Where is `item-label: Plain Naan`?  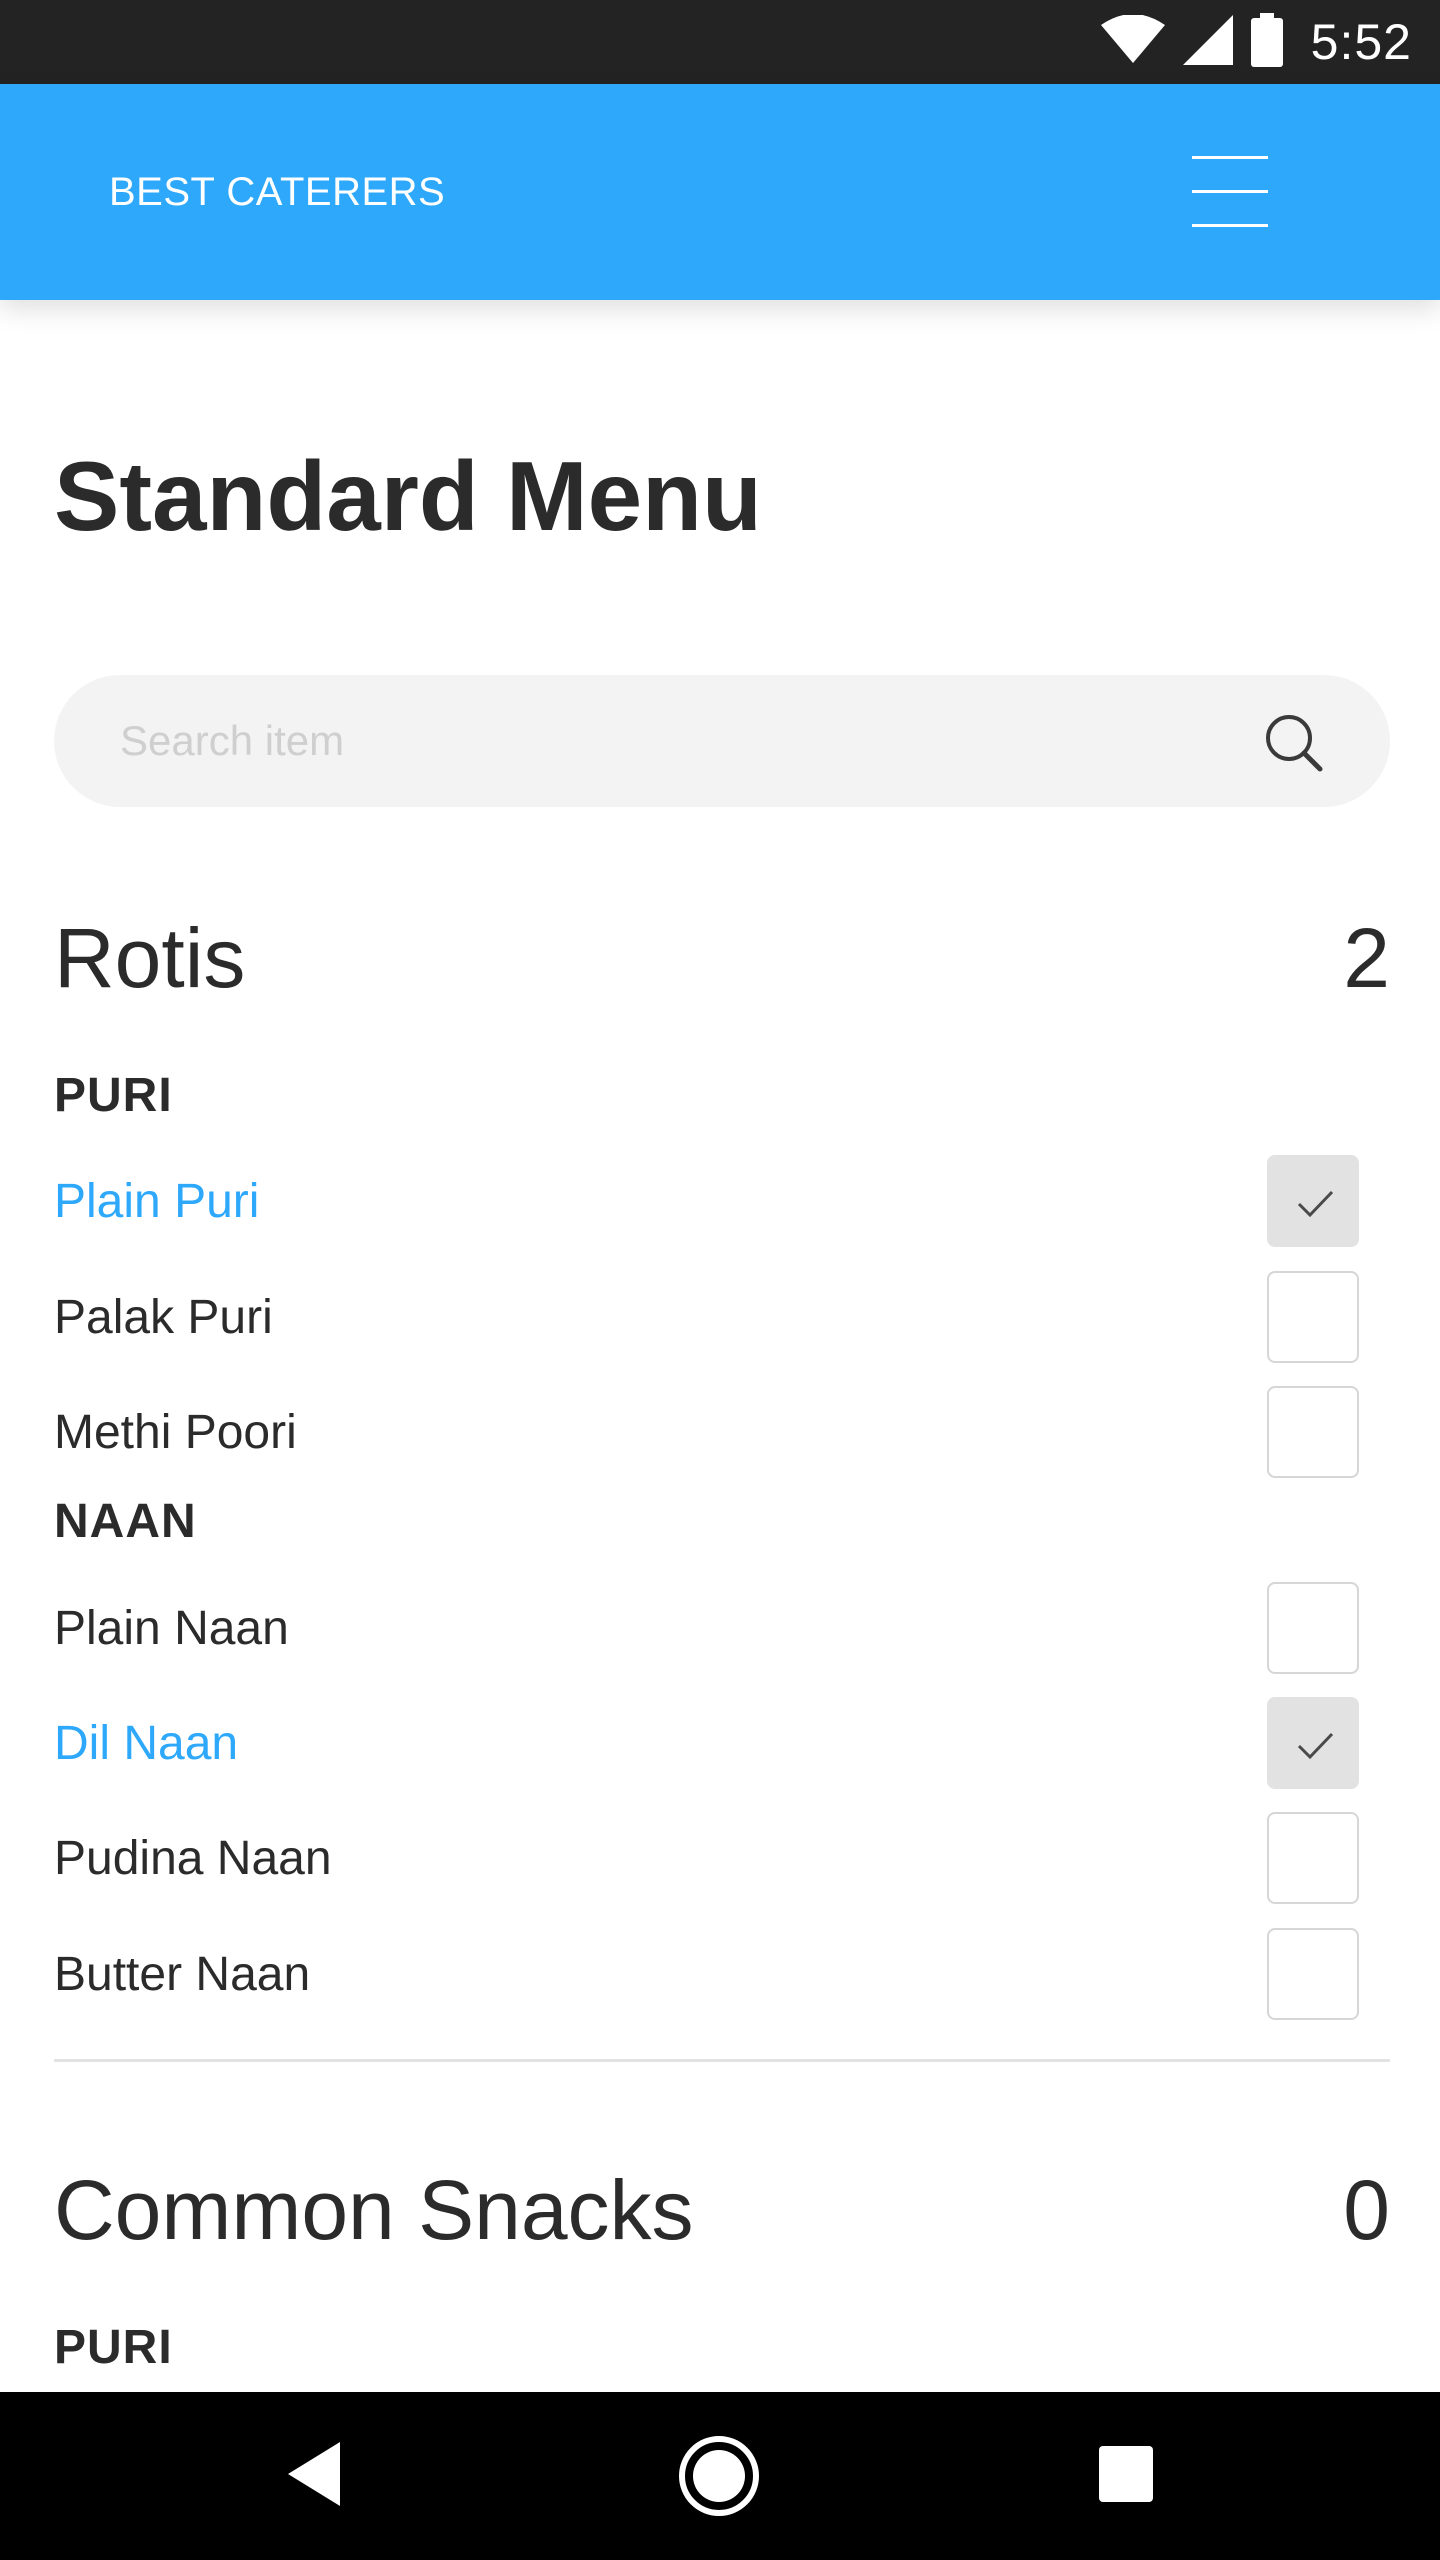 item-label: Plain Naan is located at coordinates (171, 1628).